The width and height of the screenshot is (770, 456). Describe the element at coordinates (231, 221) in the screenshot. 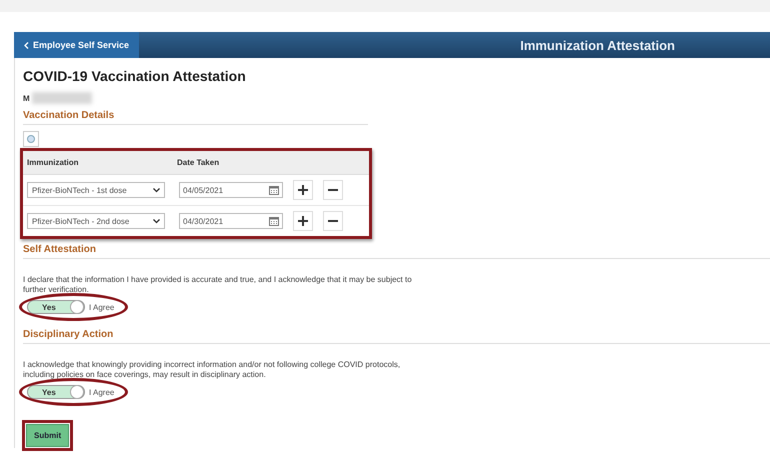

I see `date-field: 04/30/2021` at that location.